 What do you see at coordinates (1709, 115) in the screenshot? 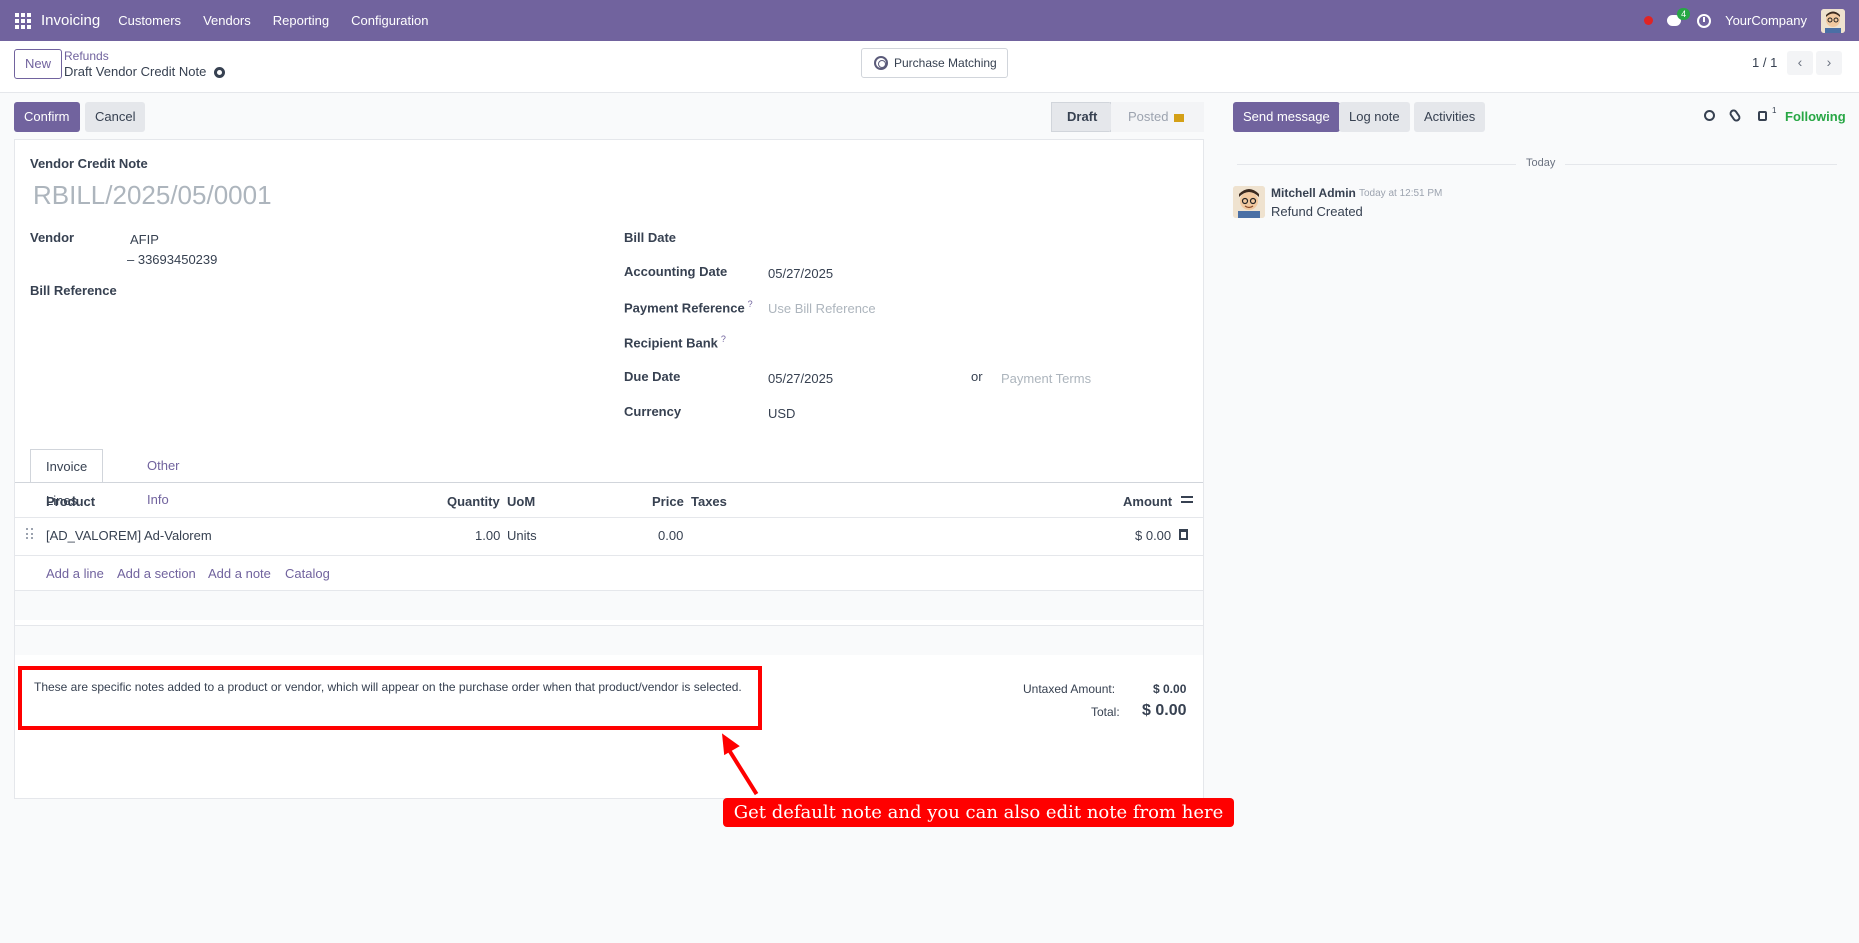
I see `search-icon` at bounding box center [1709, 115].